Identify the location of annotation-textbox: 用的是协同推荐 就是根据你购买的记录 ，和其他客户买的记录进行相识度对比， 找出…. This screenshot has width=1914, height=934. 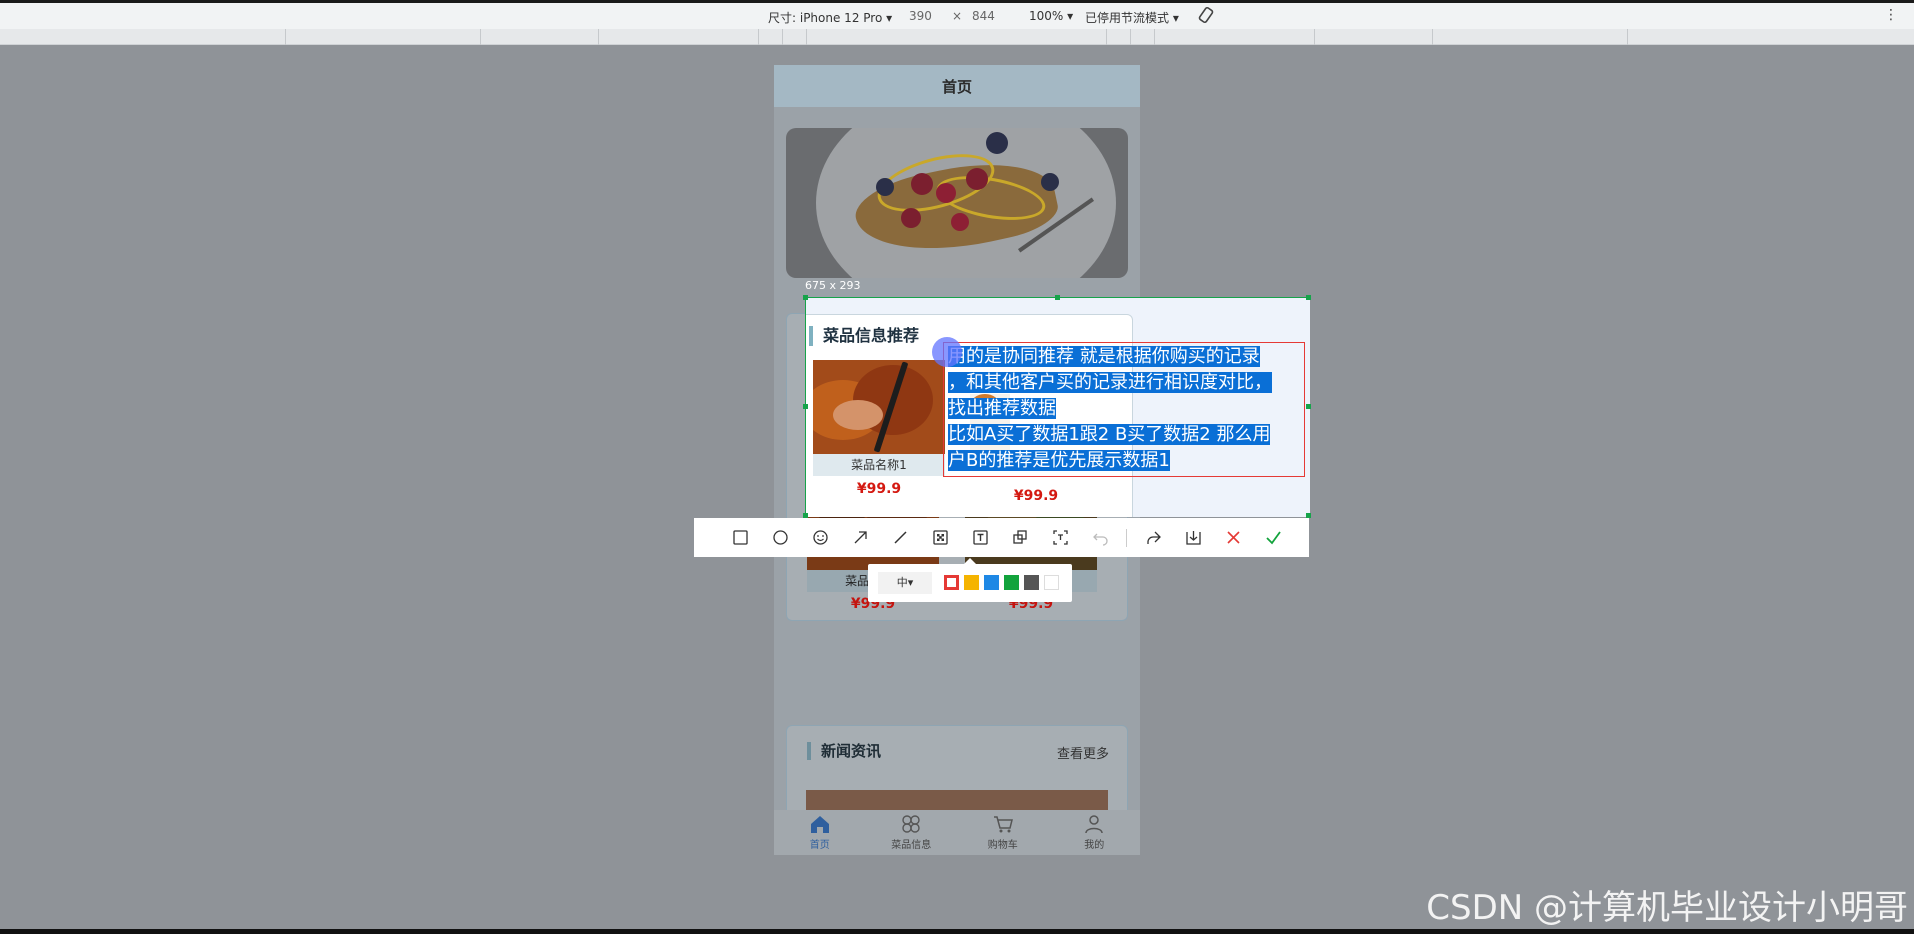
(1124, 409).